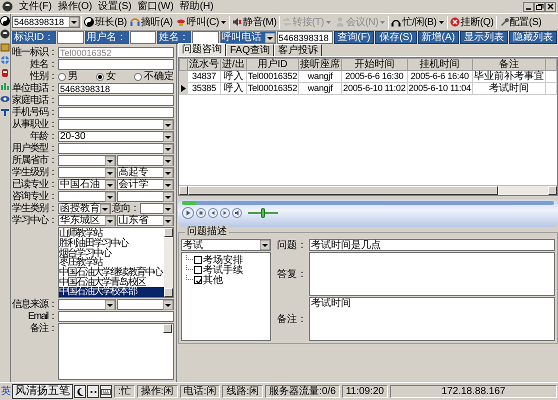  What do you see at coordinates (111, 243) in the screenshot?
I see `list-item: 胜利油田学习中心` at bounding box center [111, 243].